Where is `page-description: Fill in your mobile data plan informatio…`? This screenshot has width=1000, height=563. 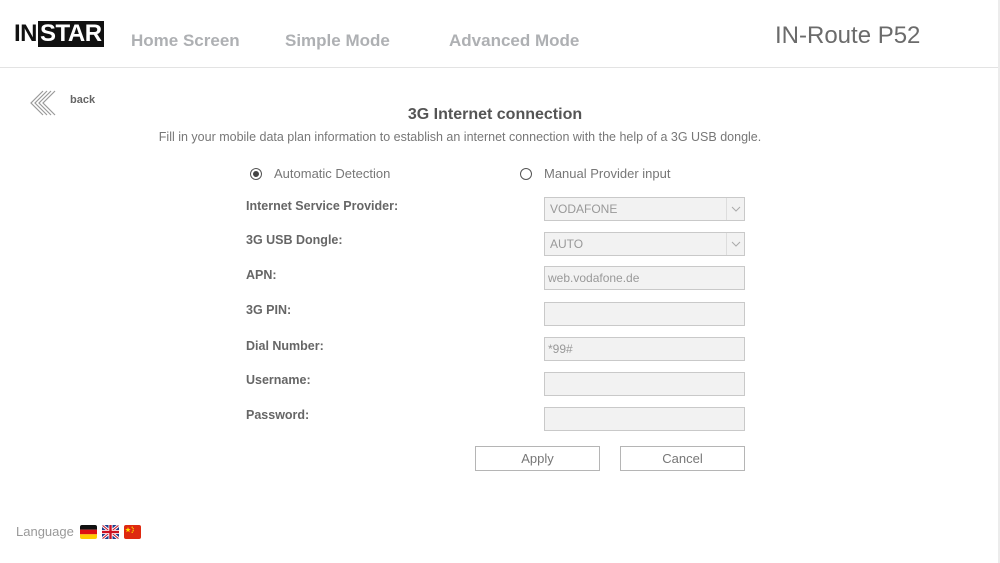 page-description: Fill in your mobile data plan informatio… is located at coordinates (460, 137).